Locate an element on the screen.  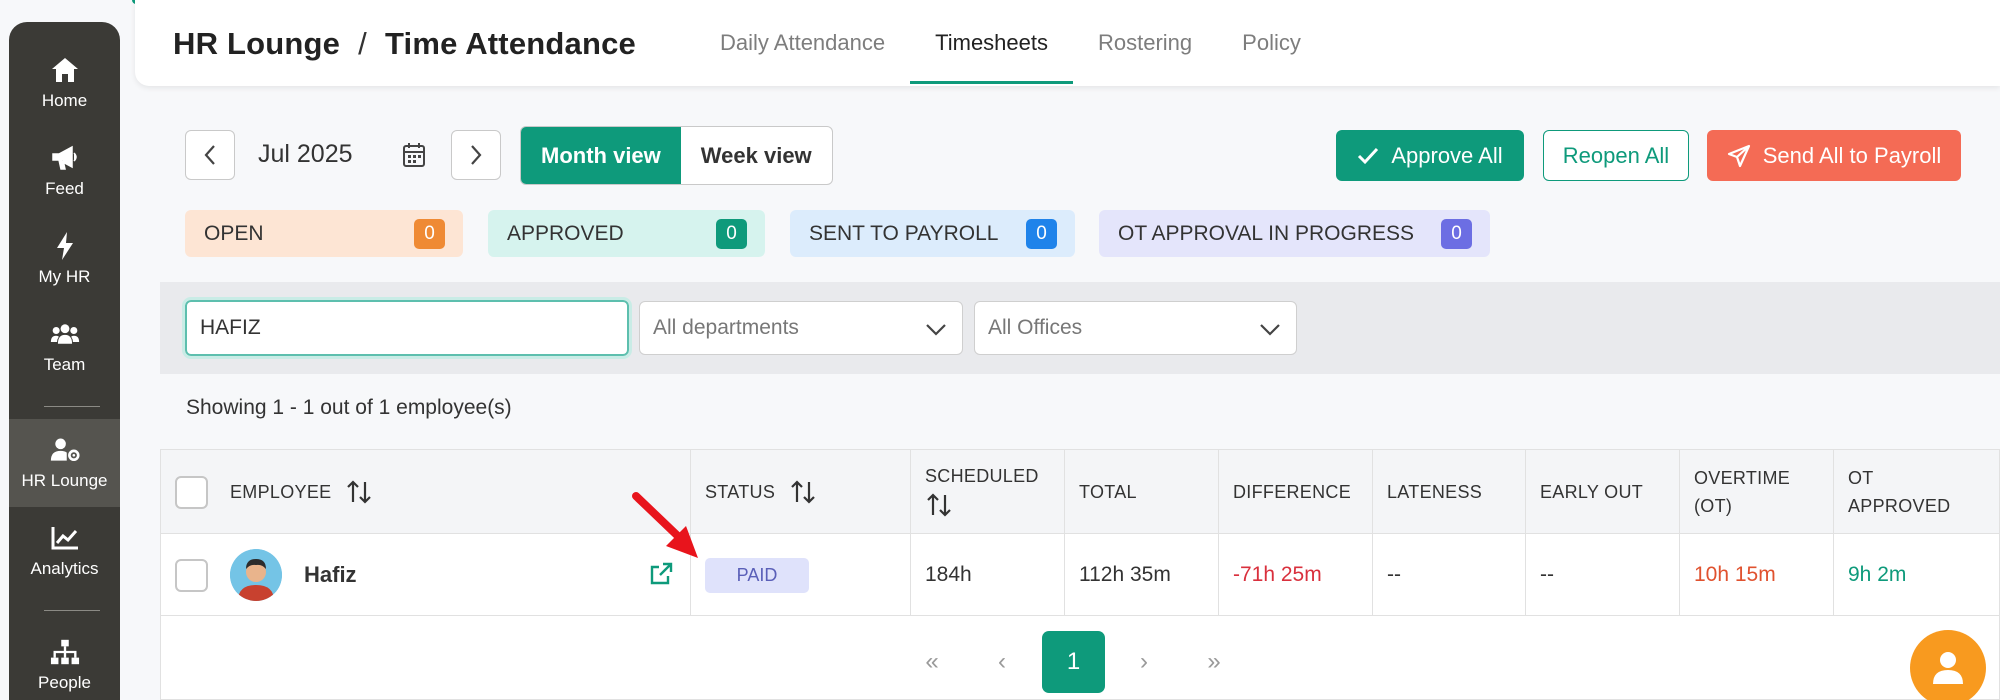
department-select: All departments is located at coordinates (801, 328).